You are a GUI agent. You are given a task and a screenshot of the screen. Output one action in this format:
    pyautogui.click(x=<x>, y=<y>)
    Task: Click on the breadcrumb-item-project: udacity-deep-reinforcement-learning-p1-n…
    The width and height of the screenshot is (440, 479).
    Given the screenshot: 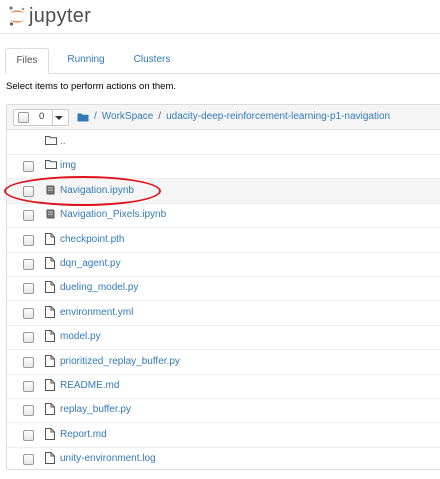 What is the action you would take?
    pyautogui.click(x=278, y=116)
    